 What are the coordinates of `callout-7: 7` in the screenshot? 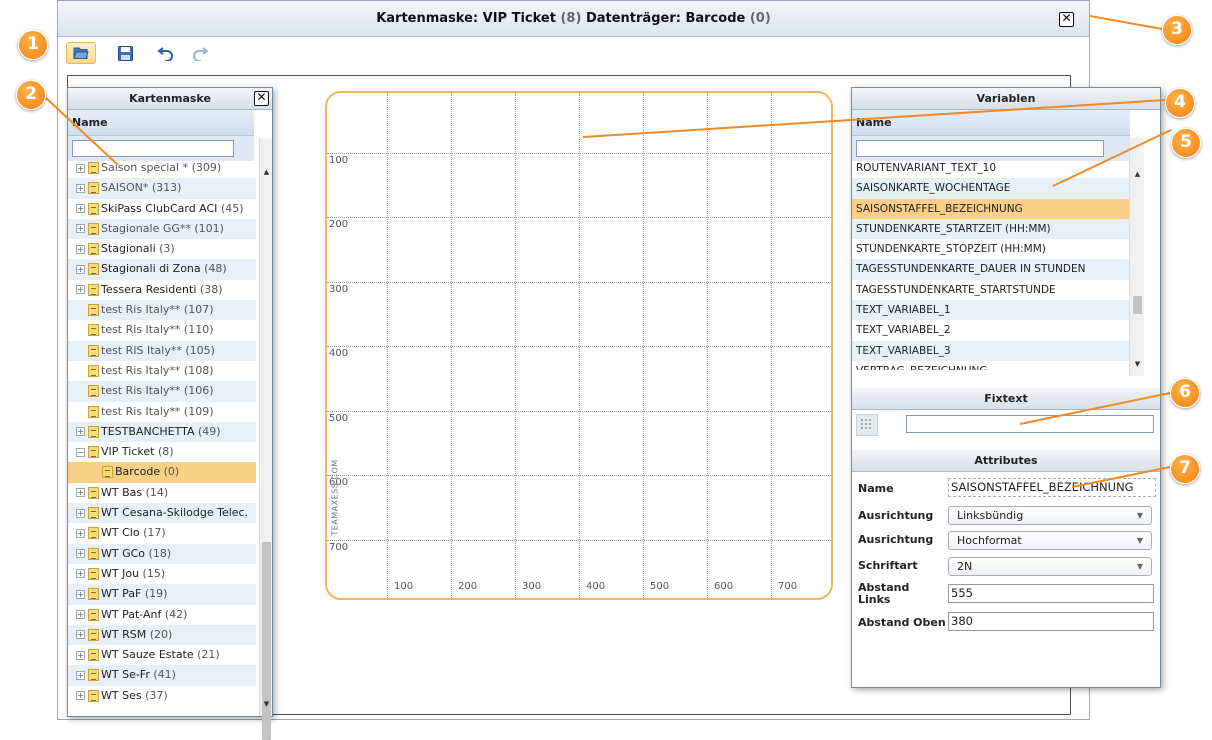 It's located at (1185, 469).